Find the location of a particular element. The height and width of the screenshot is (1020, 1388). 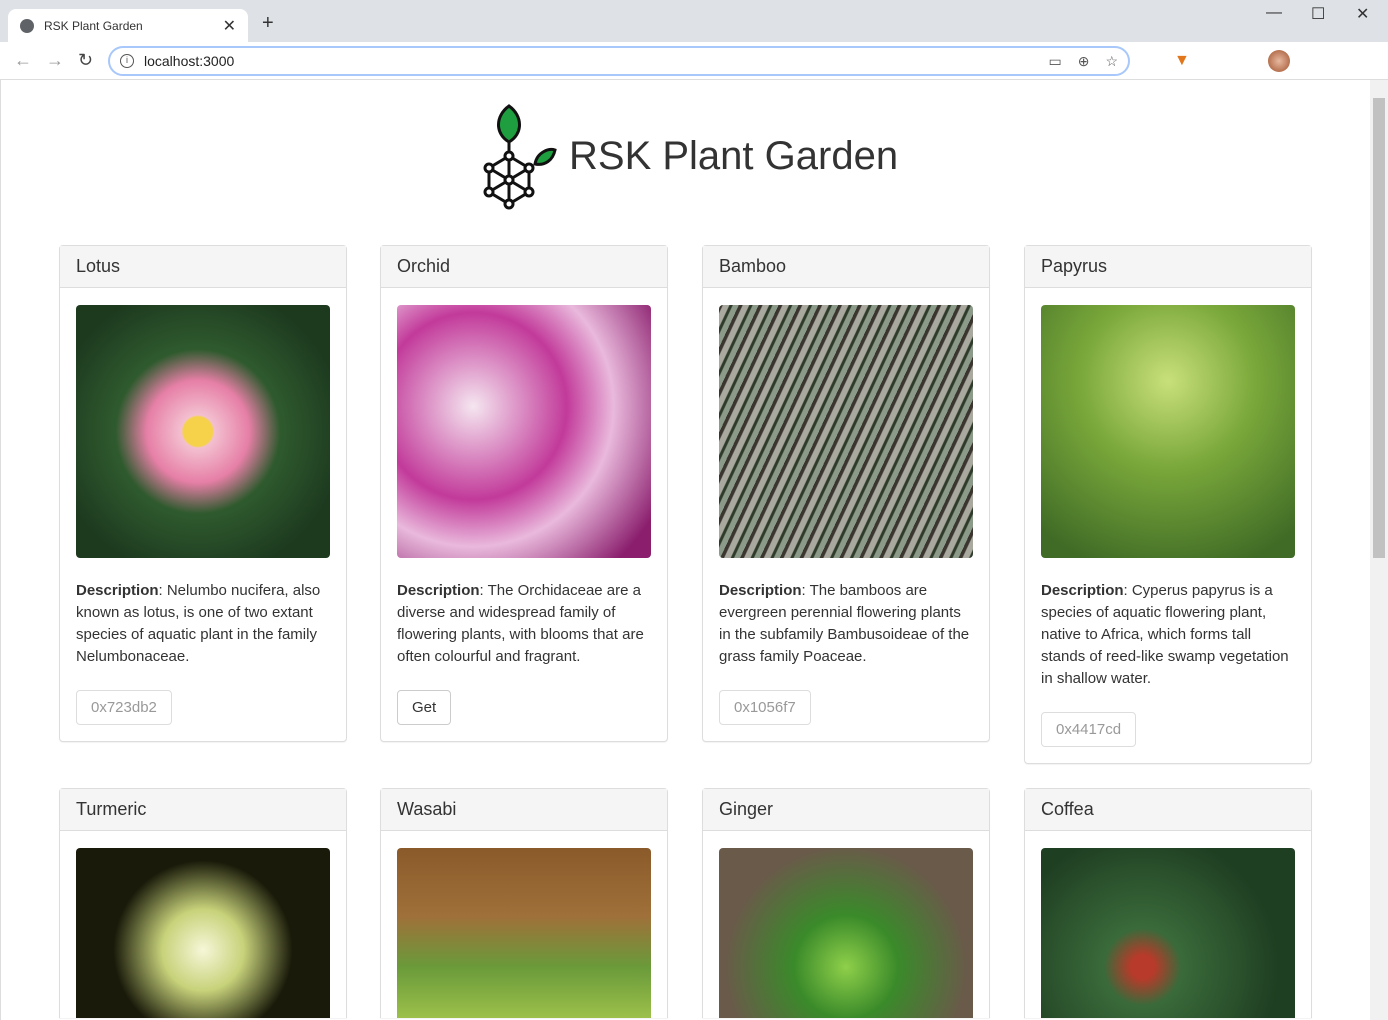

reload-button: ↻ is located at coordinates (85, 60).